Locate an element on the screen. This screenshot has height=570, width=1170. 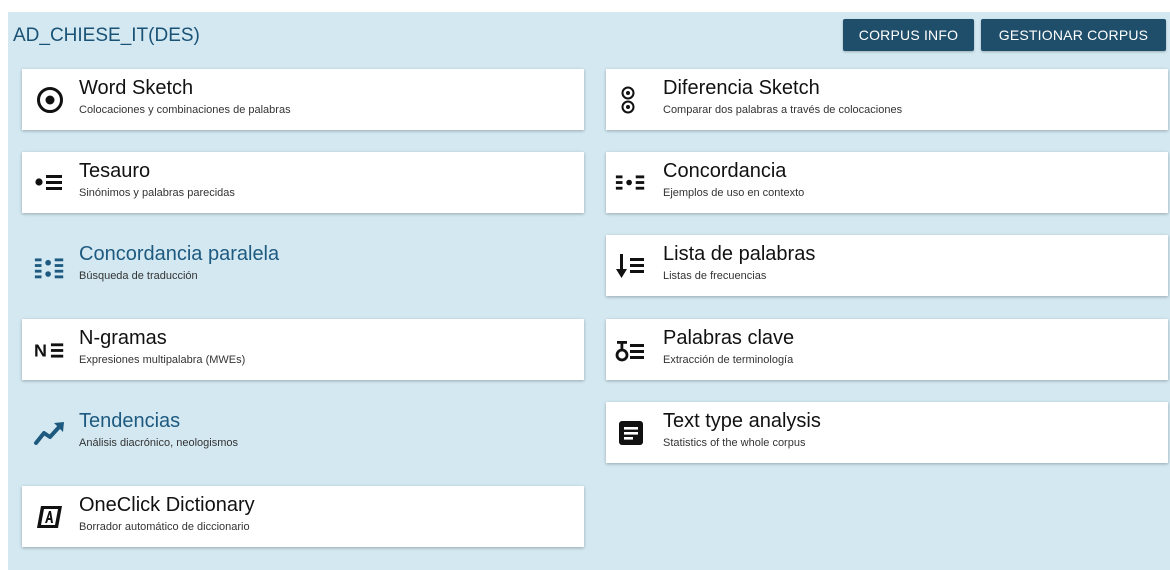
corpus-info-button: CORPUS INFO is located at coordinates (908, 35).